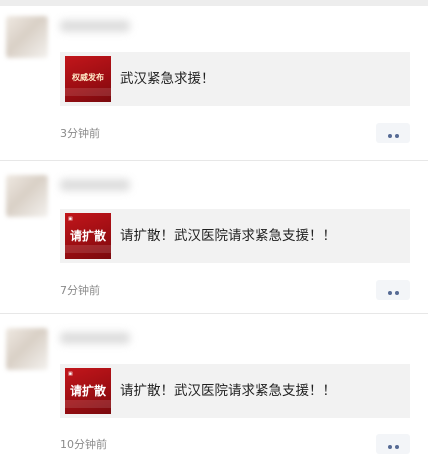 The width and height of the screenshot is (428, 454). I want to click on article-thumbnail: 权威发布, so click(88, 79).